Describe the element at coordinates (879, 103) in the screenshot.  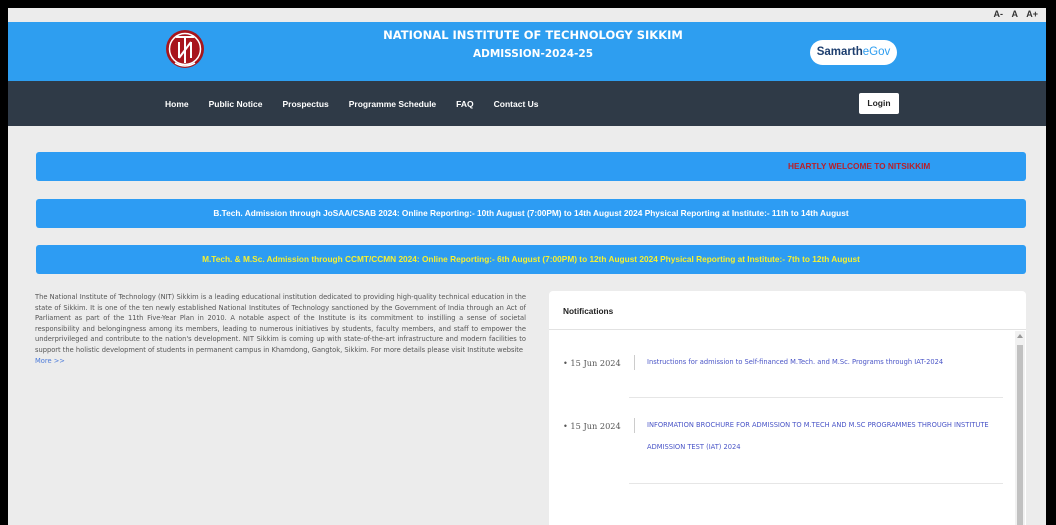
I see `login-button: Login` at that location.